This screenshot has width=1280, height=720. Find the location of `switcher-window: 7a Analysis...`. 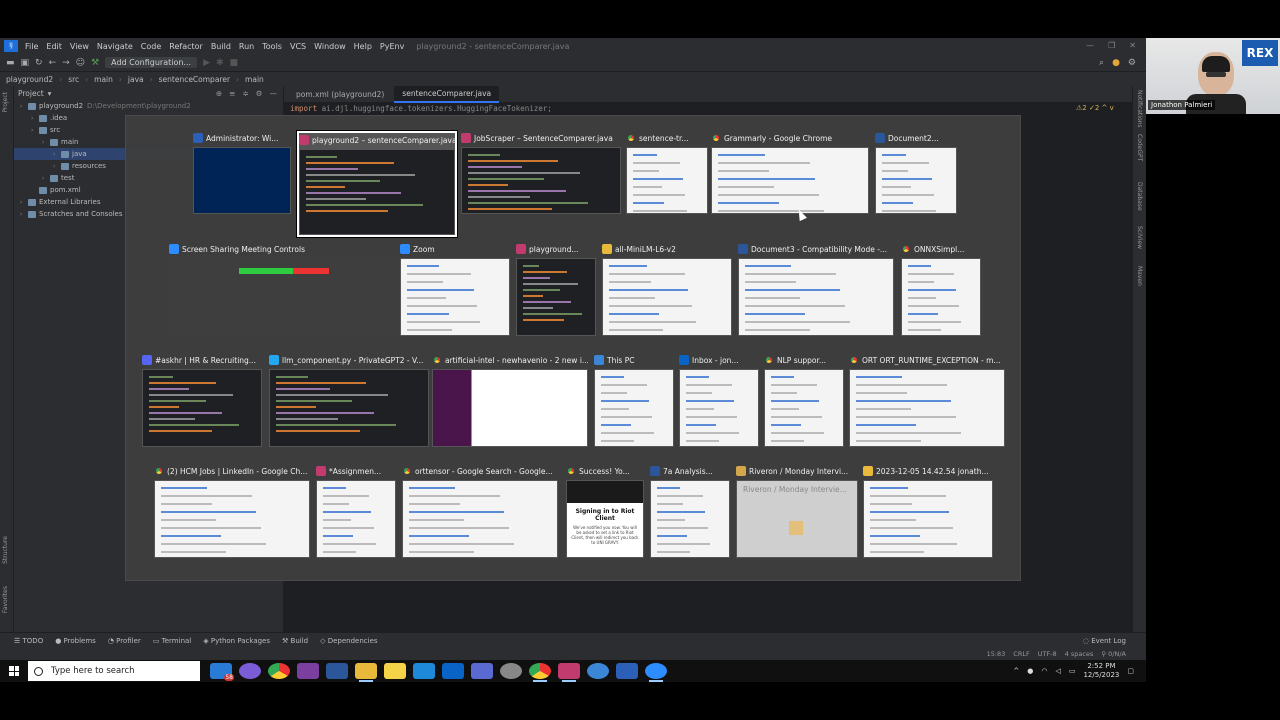

switcher-window: 7a Analysis... is located at coordinates (690, 511).